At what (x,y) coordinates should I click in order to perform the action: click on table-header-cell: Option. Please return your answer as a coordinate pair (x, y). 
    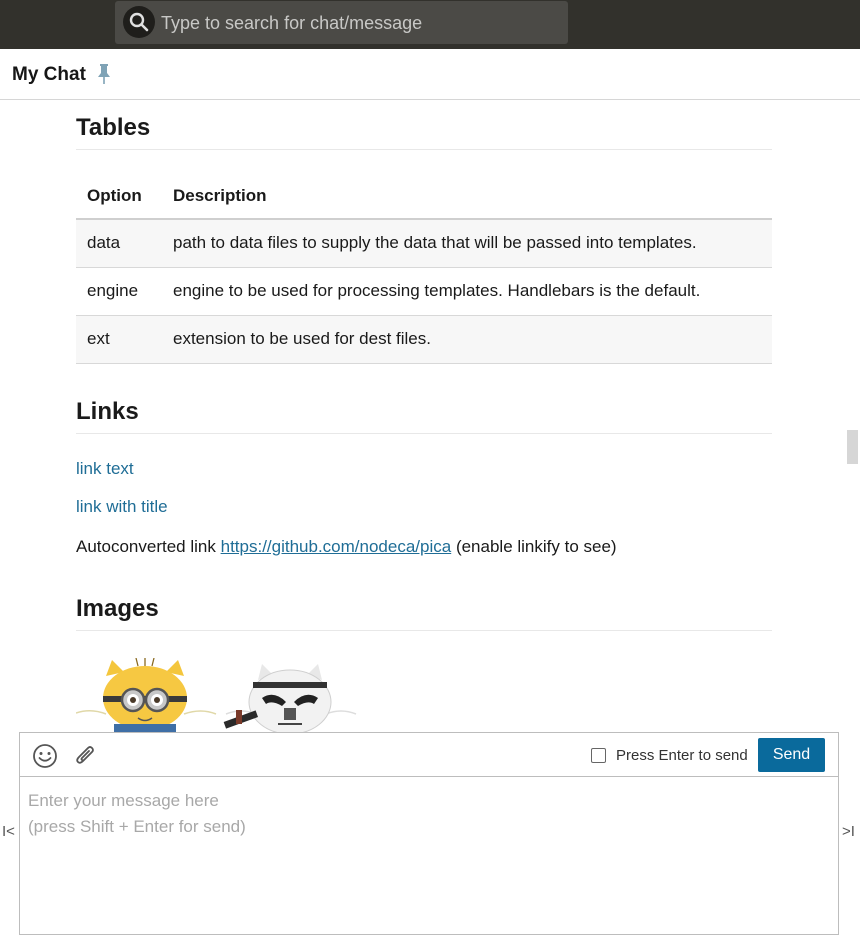
    Looking at the image, I should click on (119, 196).